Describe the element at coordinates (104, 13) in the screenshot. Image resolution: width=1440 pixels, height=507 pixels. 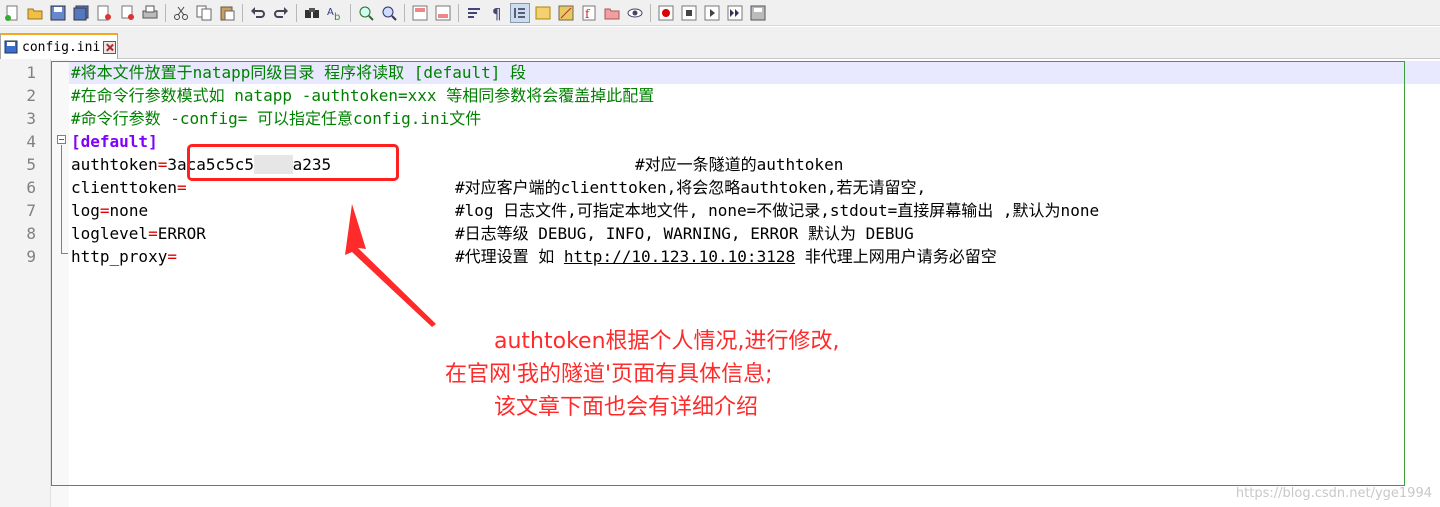
I see `close-icon` at that location.